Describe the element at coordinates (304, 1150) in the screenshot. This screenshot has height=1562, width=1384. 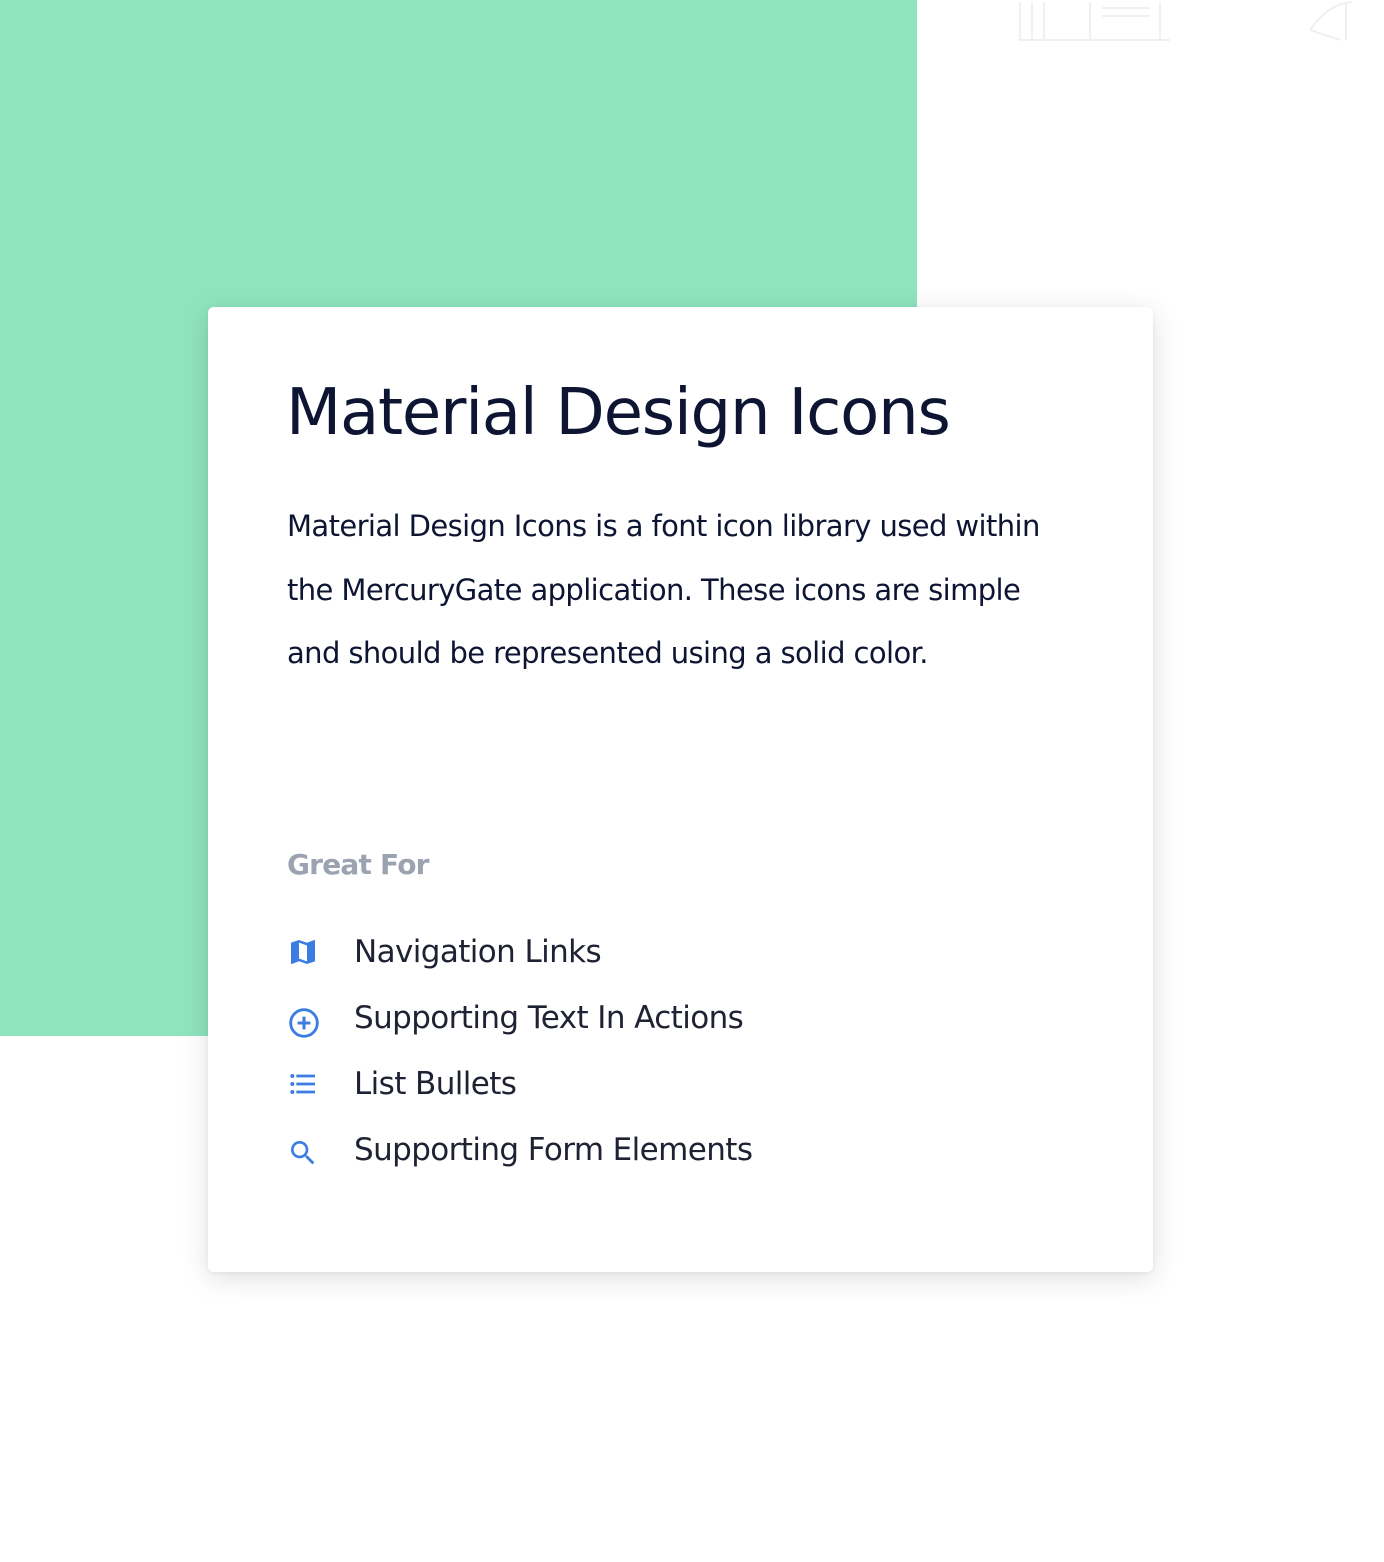
I see `magnify-icon` at that location.